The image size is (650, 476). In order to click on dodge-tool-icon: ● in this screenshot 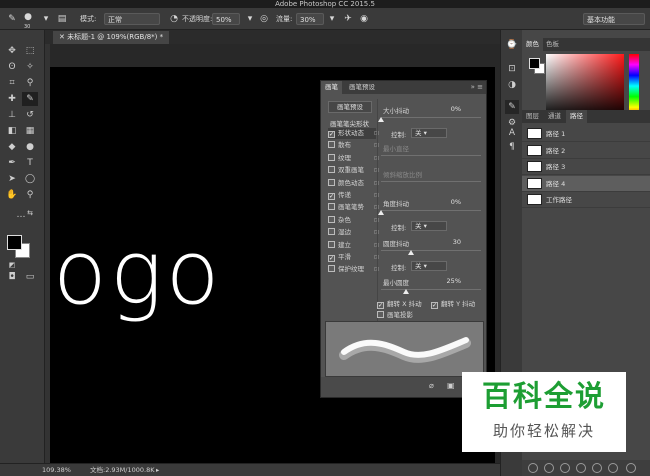, I will do `click(30, 147)`.